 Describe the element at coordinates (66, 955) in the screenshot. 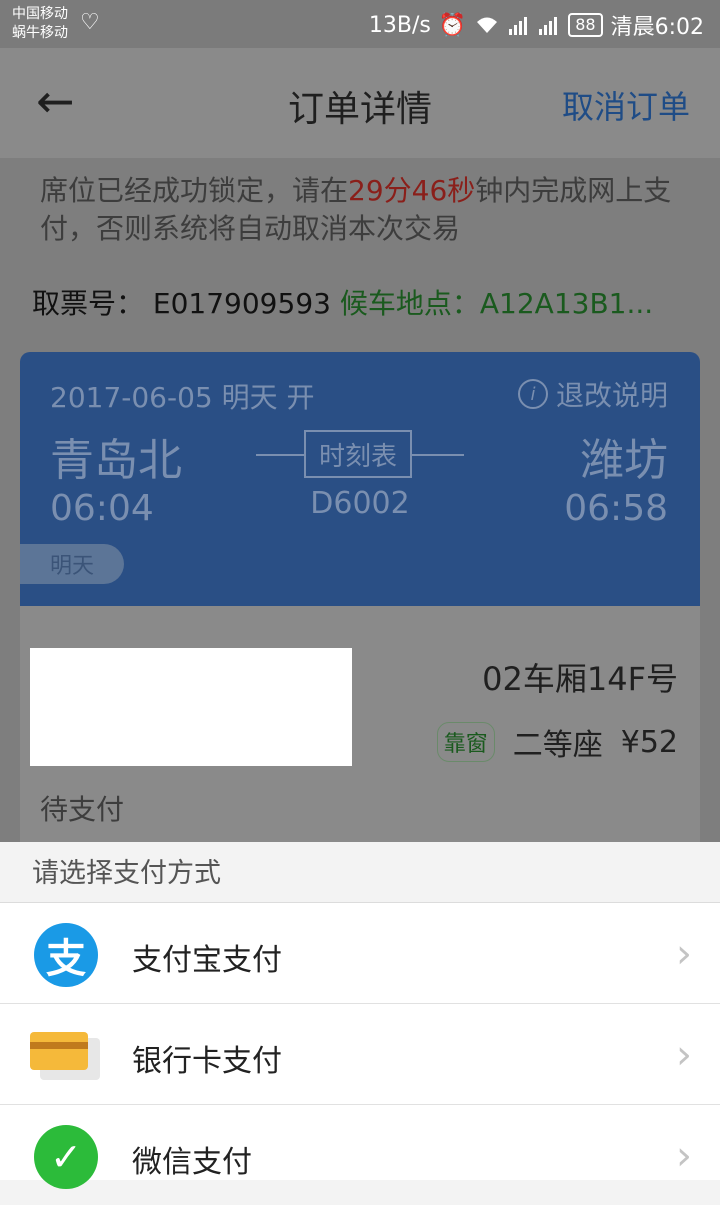

I see `alipay-icon: 支` at that location.